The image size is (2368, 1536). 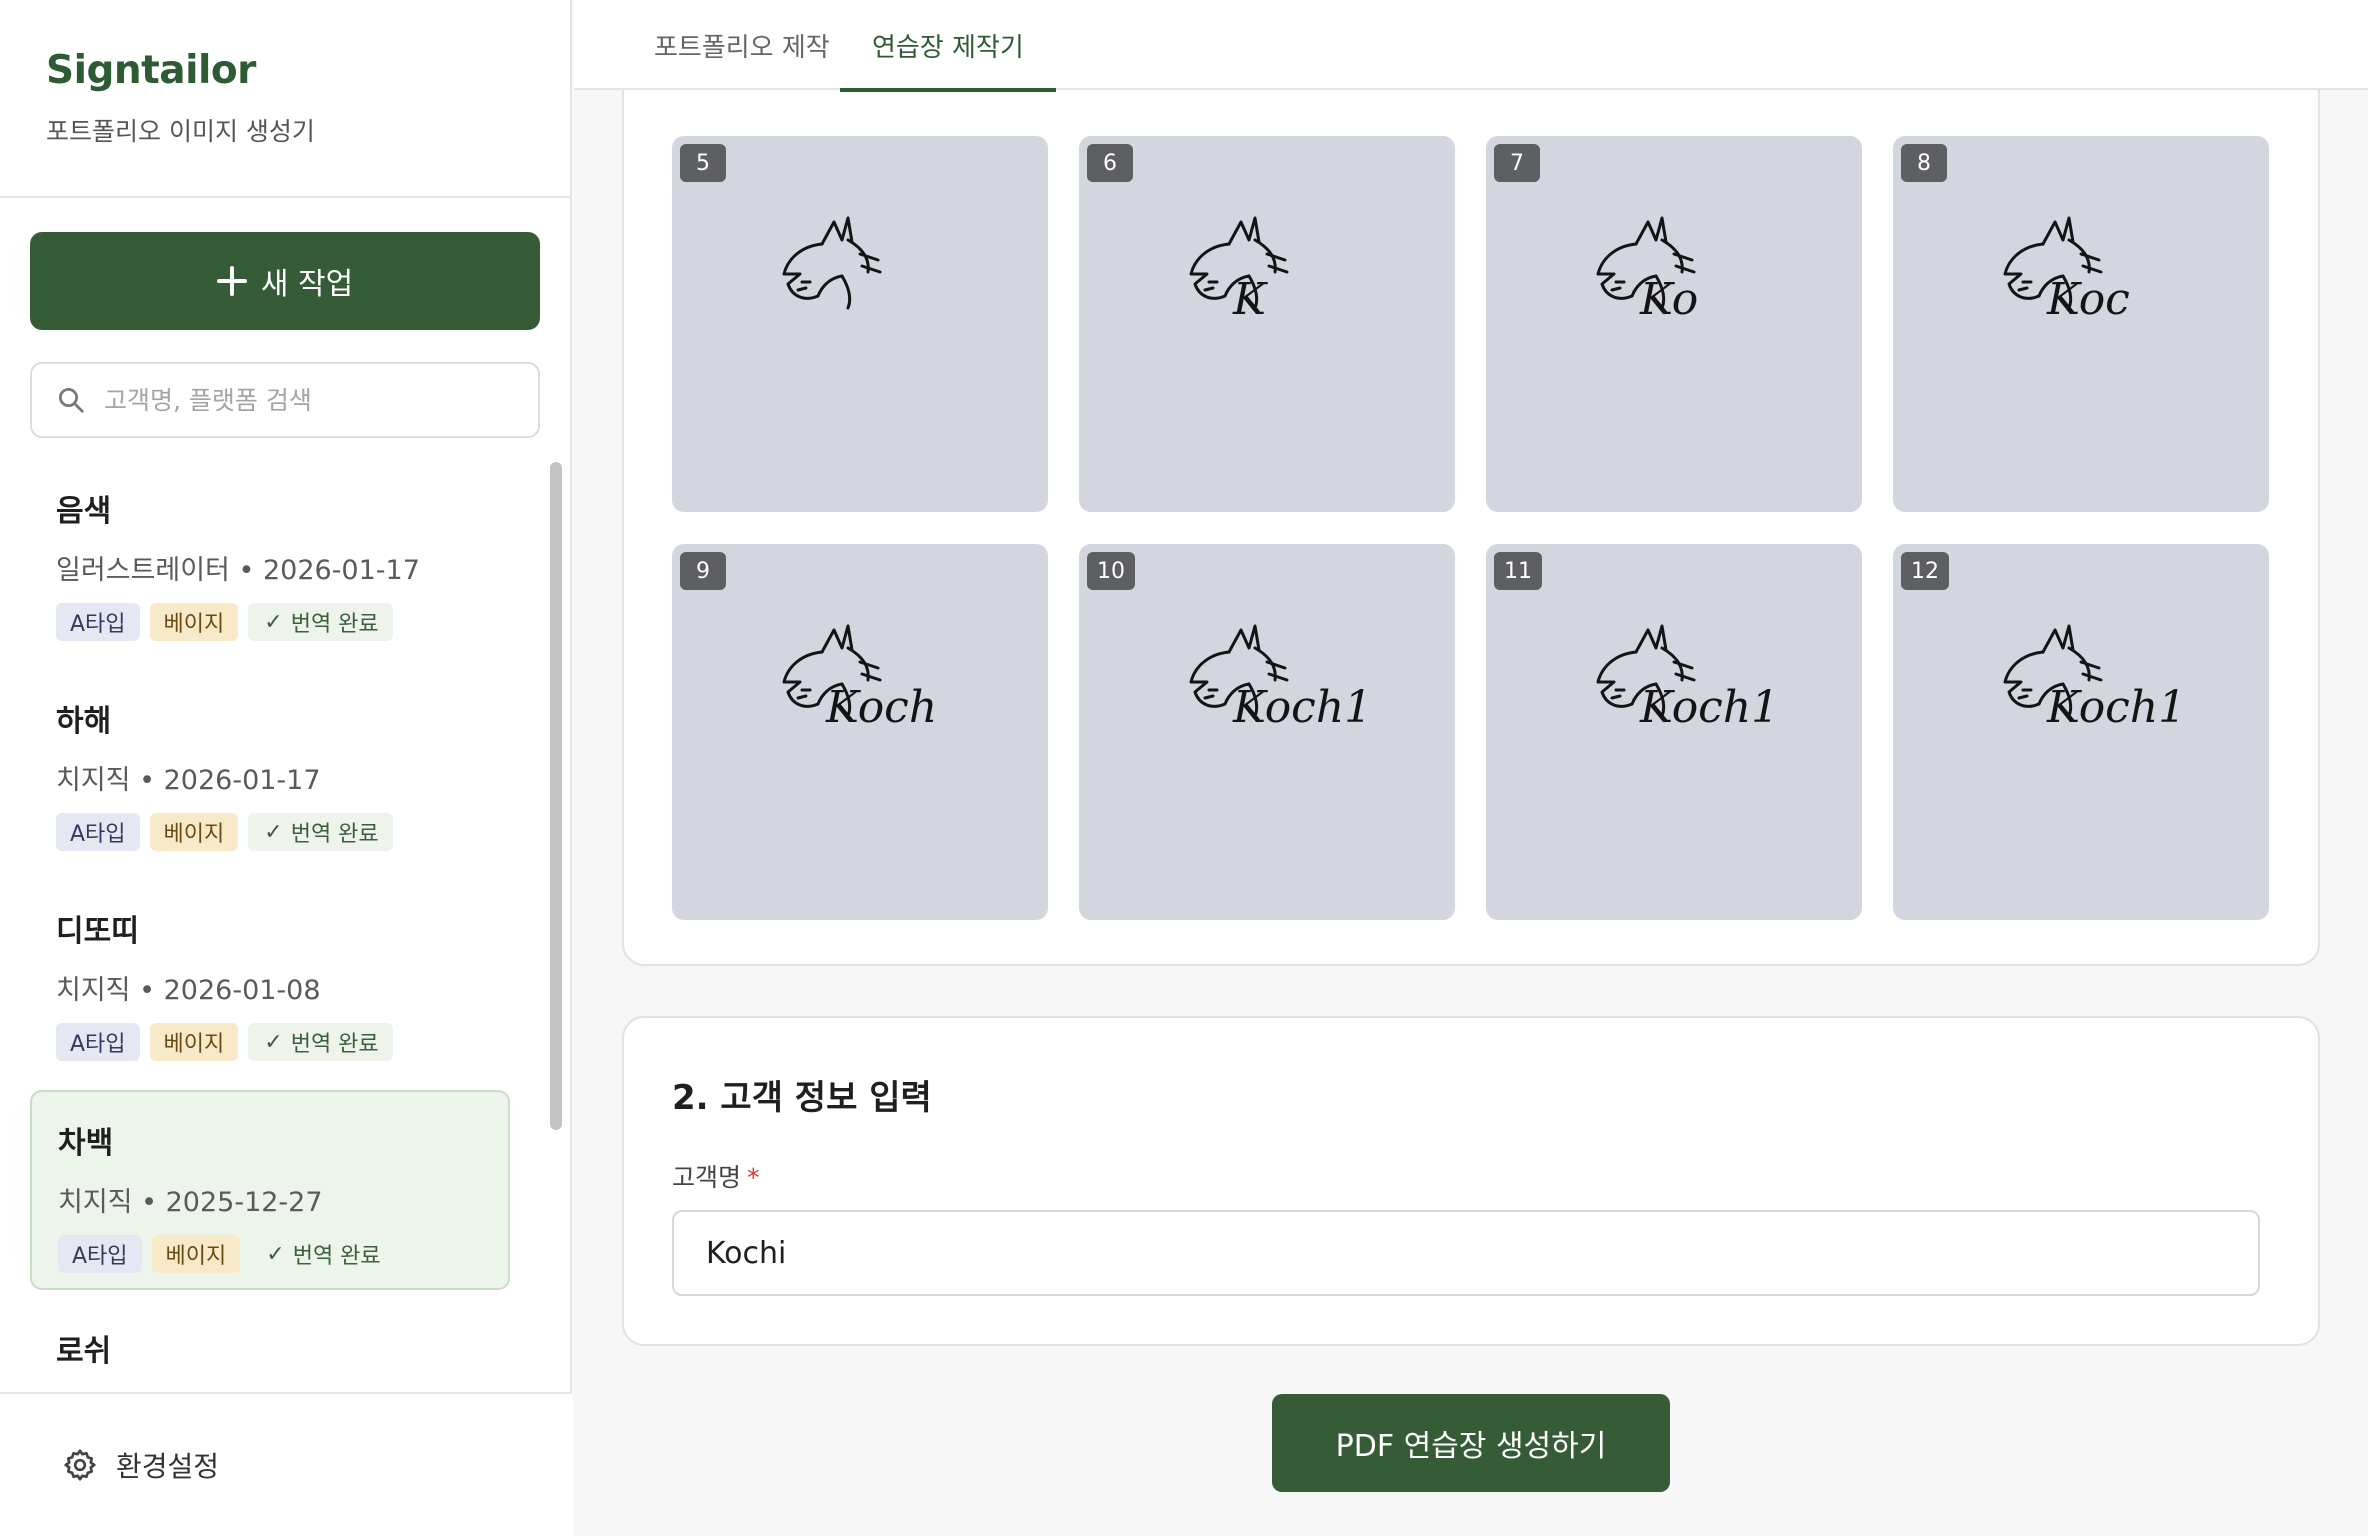 What do you see at coordinates (71, 400) in the screenshot?
I see `search-icon` at bounding box center [71, 400].